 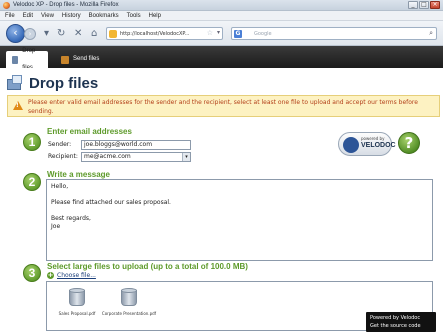 What do you see at coordinates (134, 16) in the screenshot?
I see `menu-tools: Tools` at bounding box center [134, 16].